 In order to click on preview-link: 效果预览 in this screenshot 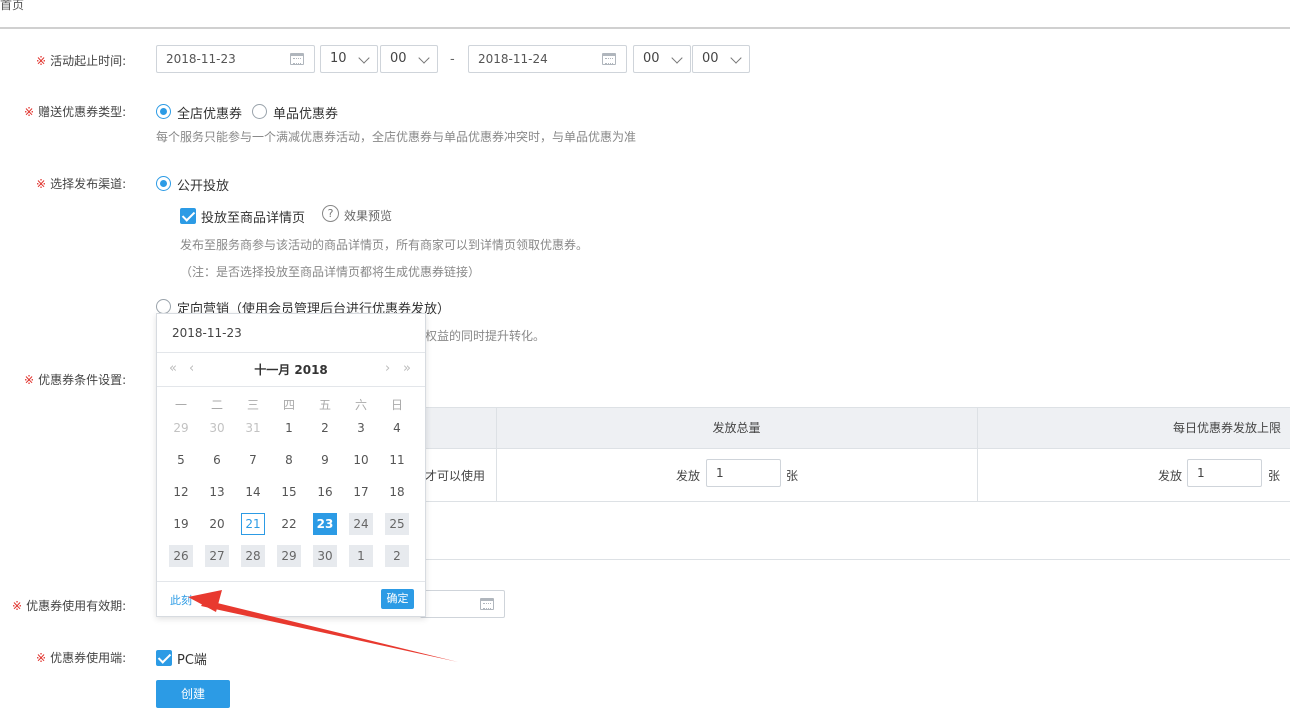, I will do `click(368, 215)`.